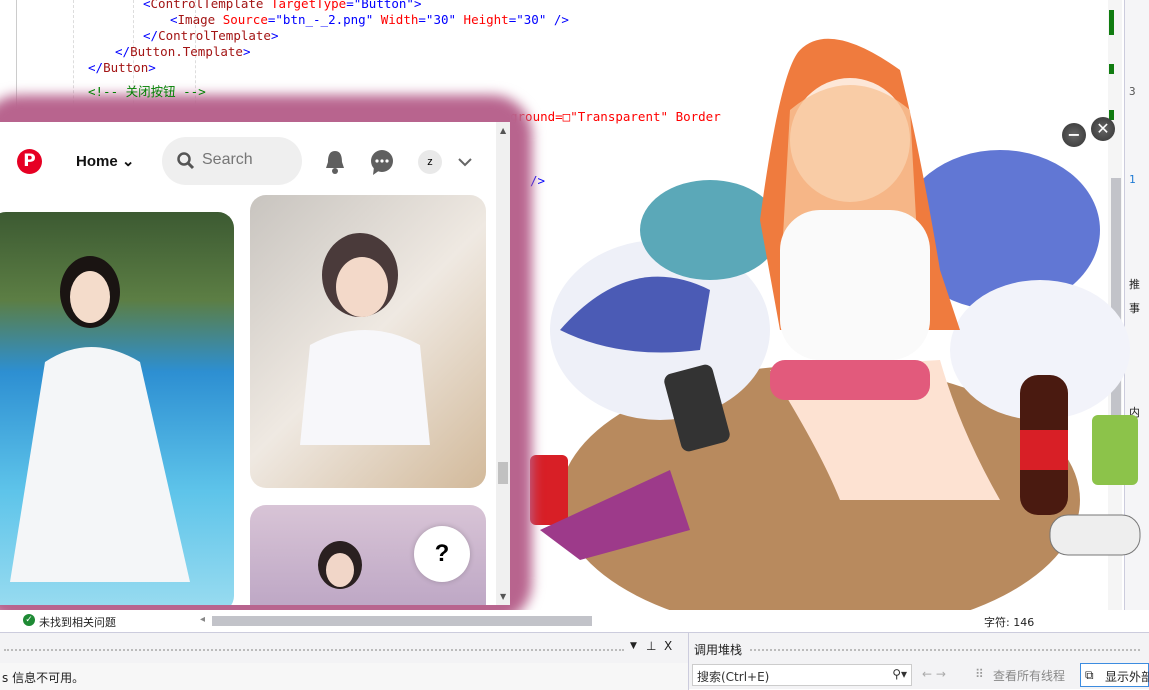 This screenshot has width=1149, height=690. Describe the element at coordinates (43, 678) in the screenshot. I see `output-text: s 信息不可用。` at that location.